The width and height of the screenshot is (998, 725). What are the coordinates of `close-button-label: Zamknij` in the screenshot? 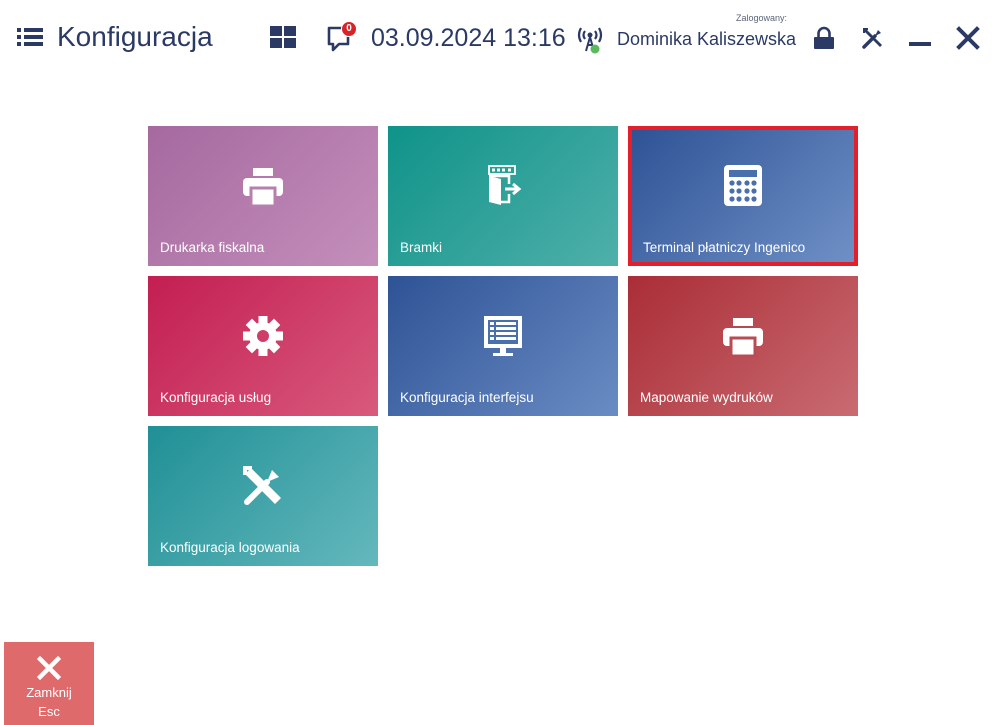 It's located at (49, 692).